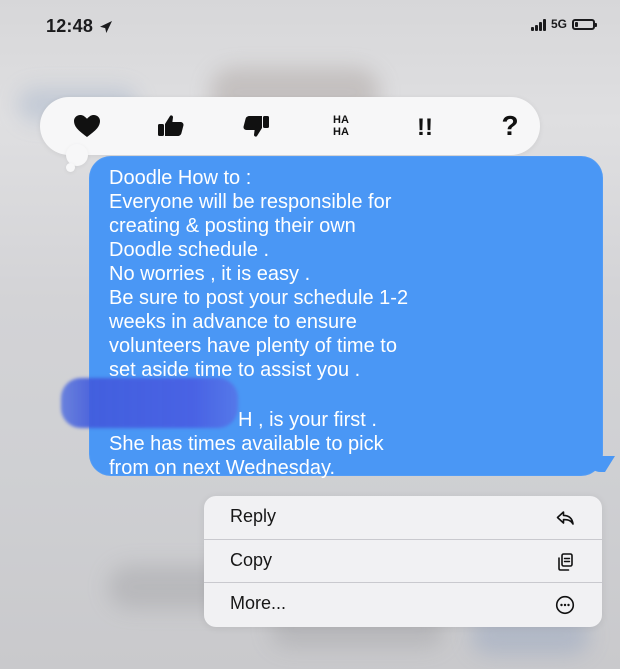 This screenshot has height=669, width=620. Describe the element at coordinates (189, 250) in the screenshot. I see `message-line: Doodle schedule .` at that location.